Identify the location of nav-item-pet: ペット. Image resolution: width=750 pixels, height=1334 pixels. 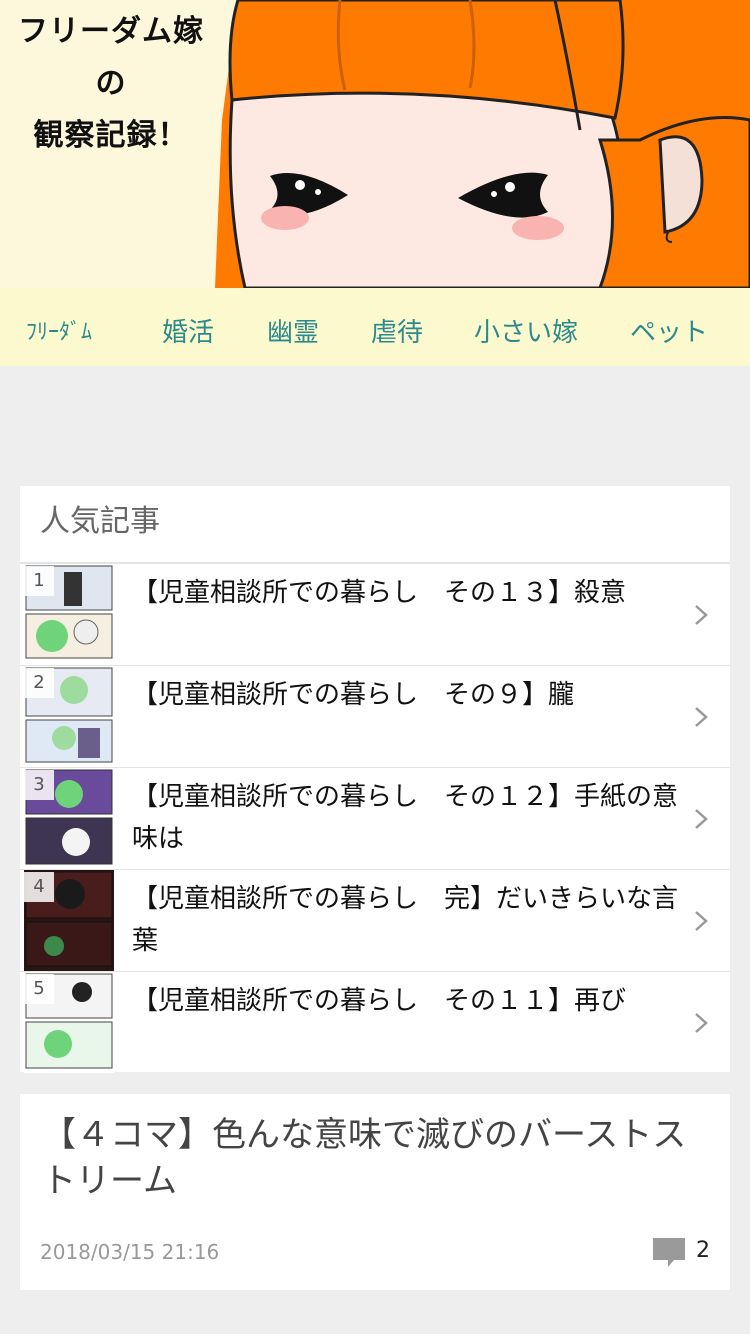
(669, 330).